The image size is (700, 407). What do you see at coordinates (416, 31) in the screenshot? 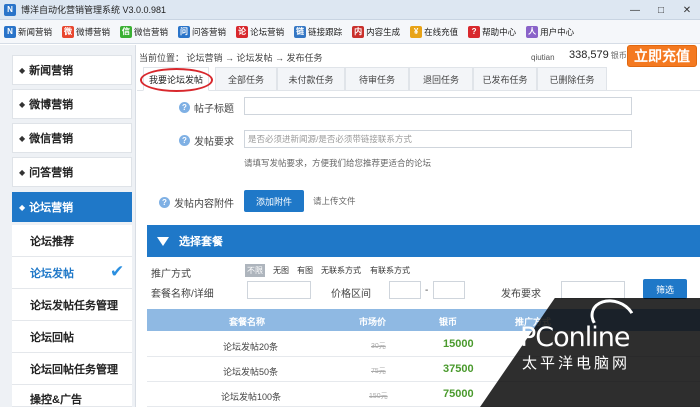
I see `recharge-icon: ¥` at bounding box center [416, 31].